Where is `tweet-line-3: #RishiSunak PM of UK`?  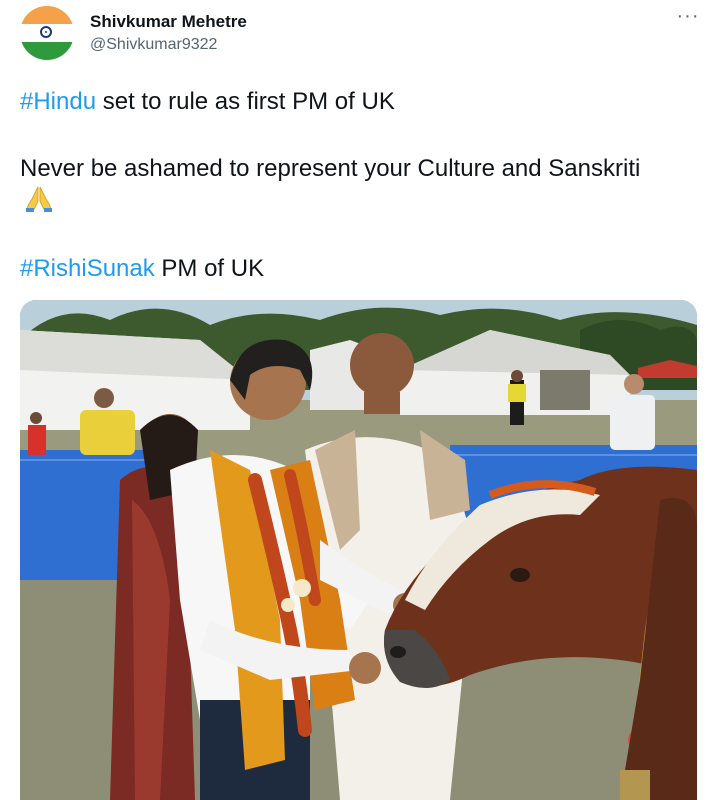
tweet-line-3: #RishiSunak PM of UK is located at coordinates (142, 268).